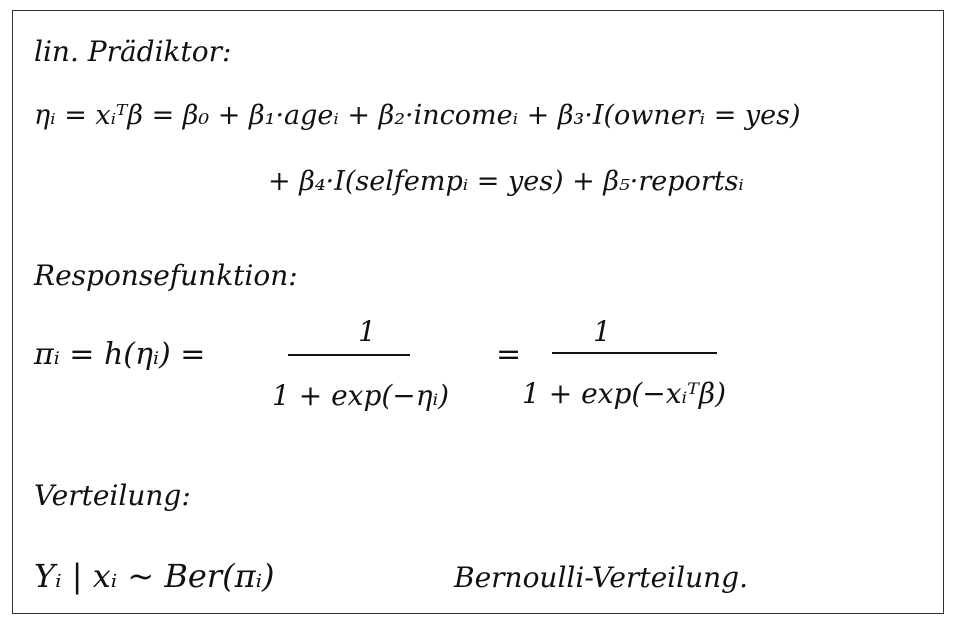 The width and height of the screenshot is (968, 635). I want to click on predictor-formula-line2: + β₄·I(selfempᵢ = yes) + β₅·reportsᵢ, so click(506, 181).